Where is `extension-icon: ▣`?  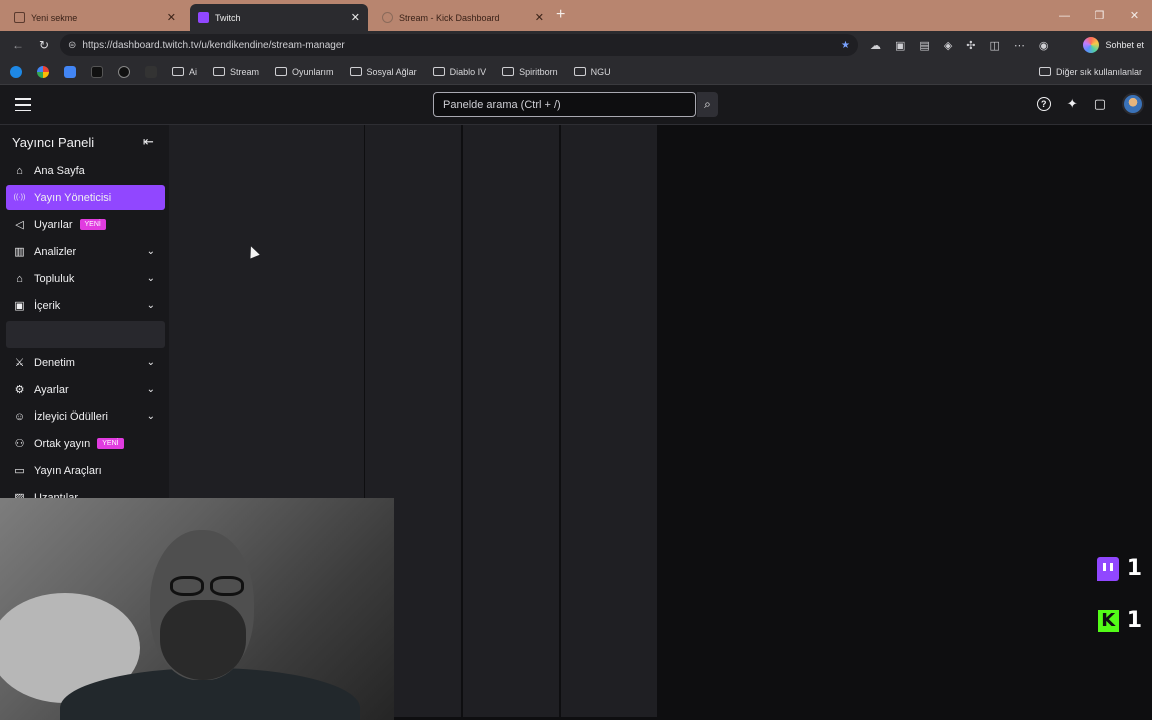 extension-icon: ▣ is located at coordinates (900, 45).